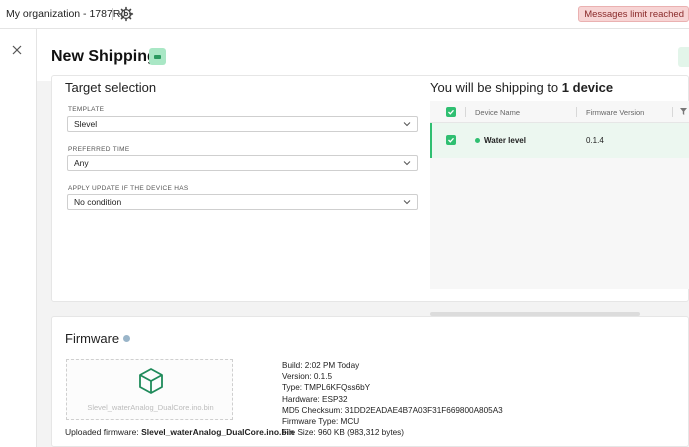  Describe the element at coordinates (17, 50) in the screenshot. I see `close-icon` at that location.